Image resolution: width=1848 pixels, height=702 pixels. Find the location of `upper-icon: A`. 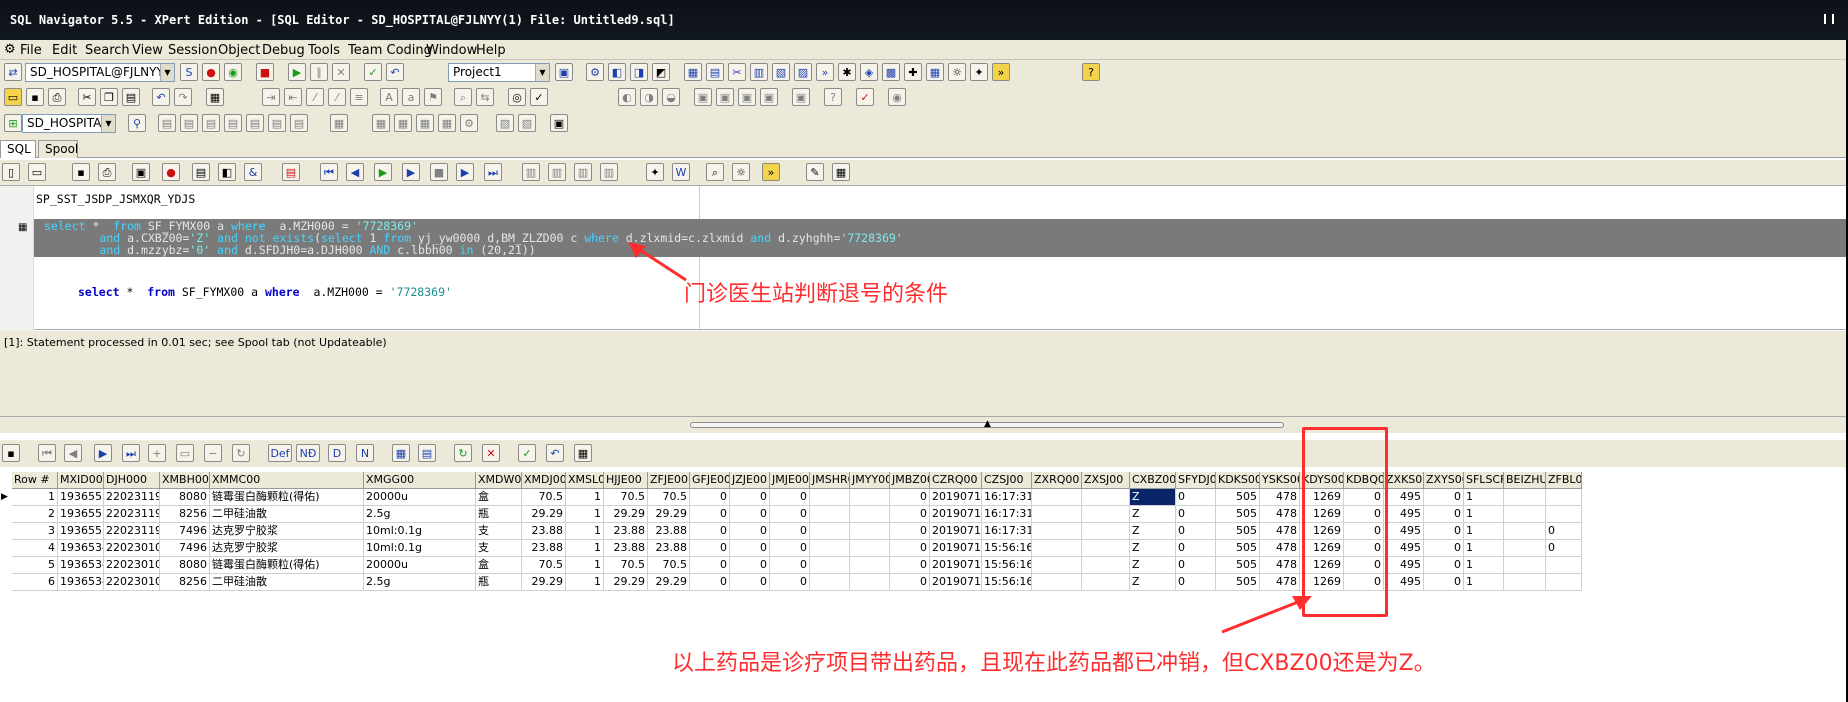

upper-icon: A is located at coordinates (389, 97).